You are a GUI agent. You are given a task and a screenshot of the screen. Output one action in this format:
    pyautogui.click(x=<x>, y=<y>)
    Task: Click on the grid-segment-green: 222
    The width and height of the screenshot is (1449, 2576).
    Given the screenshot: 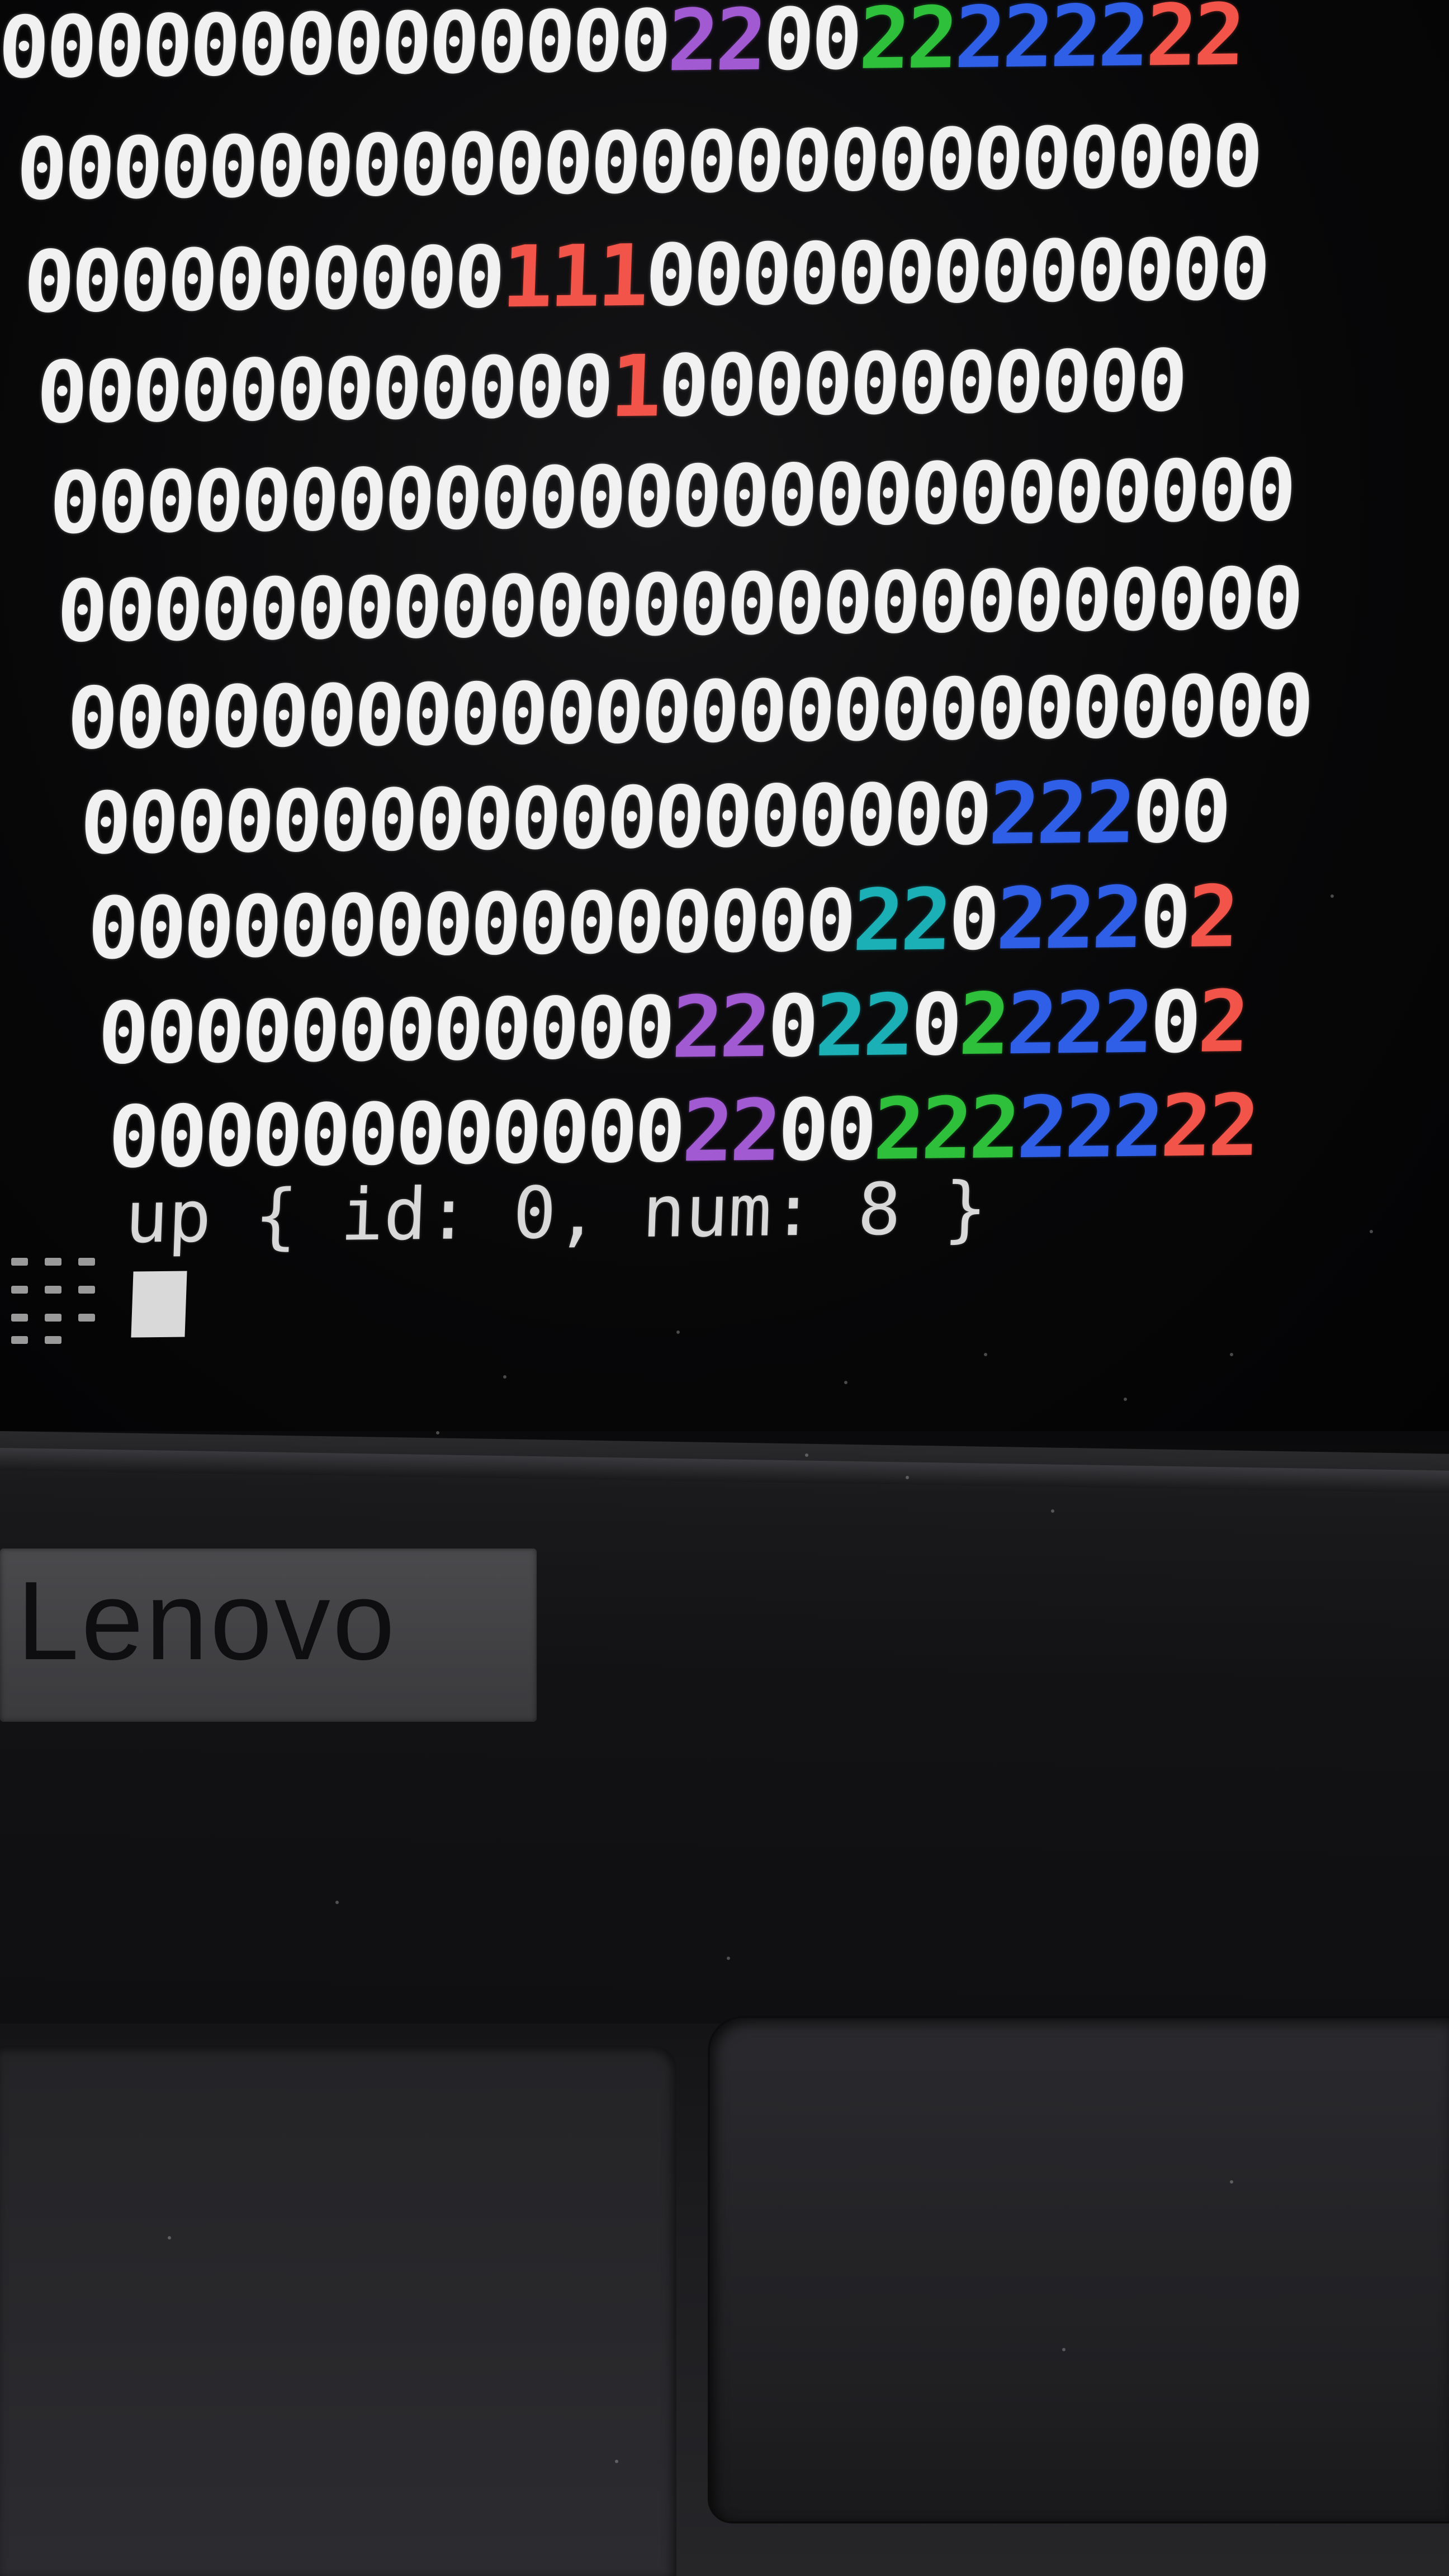 What is the action you would take?
    pyautogui.click(x=946, y=1128)
    